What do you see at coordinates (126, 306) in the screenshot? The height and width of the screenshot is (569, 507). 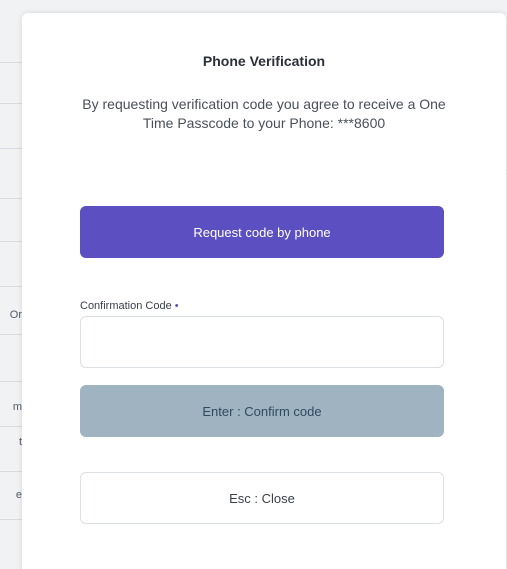 I see `confirmation-code-label-text: Confirmation Code` at bounding box center [126, 306].